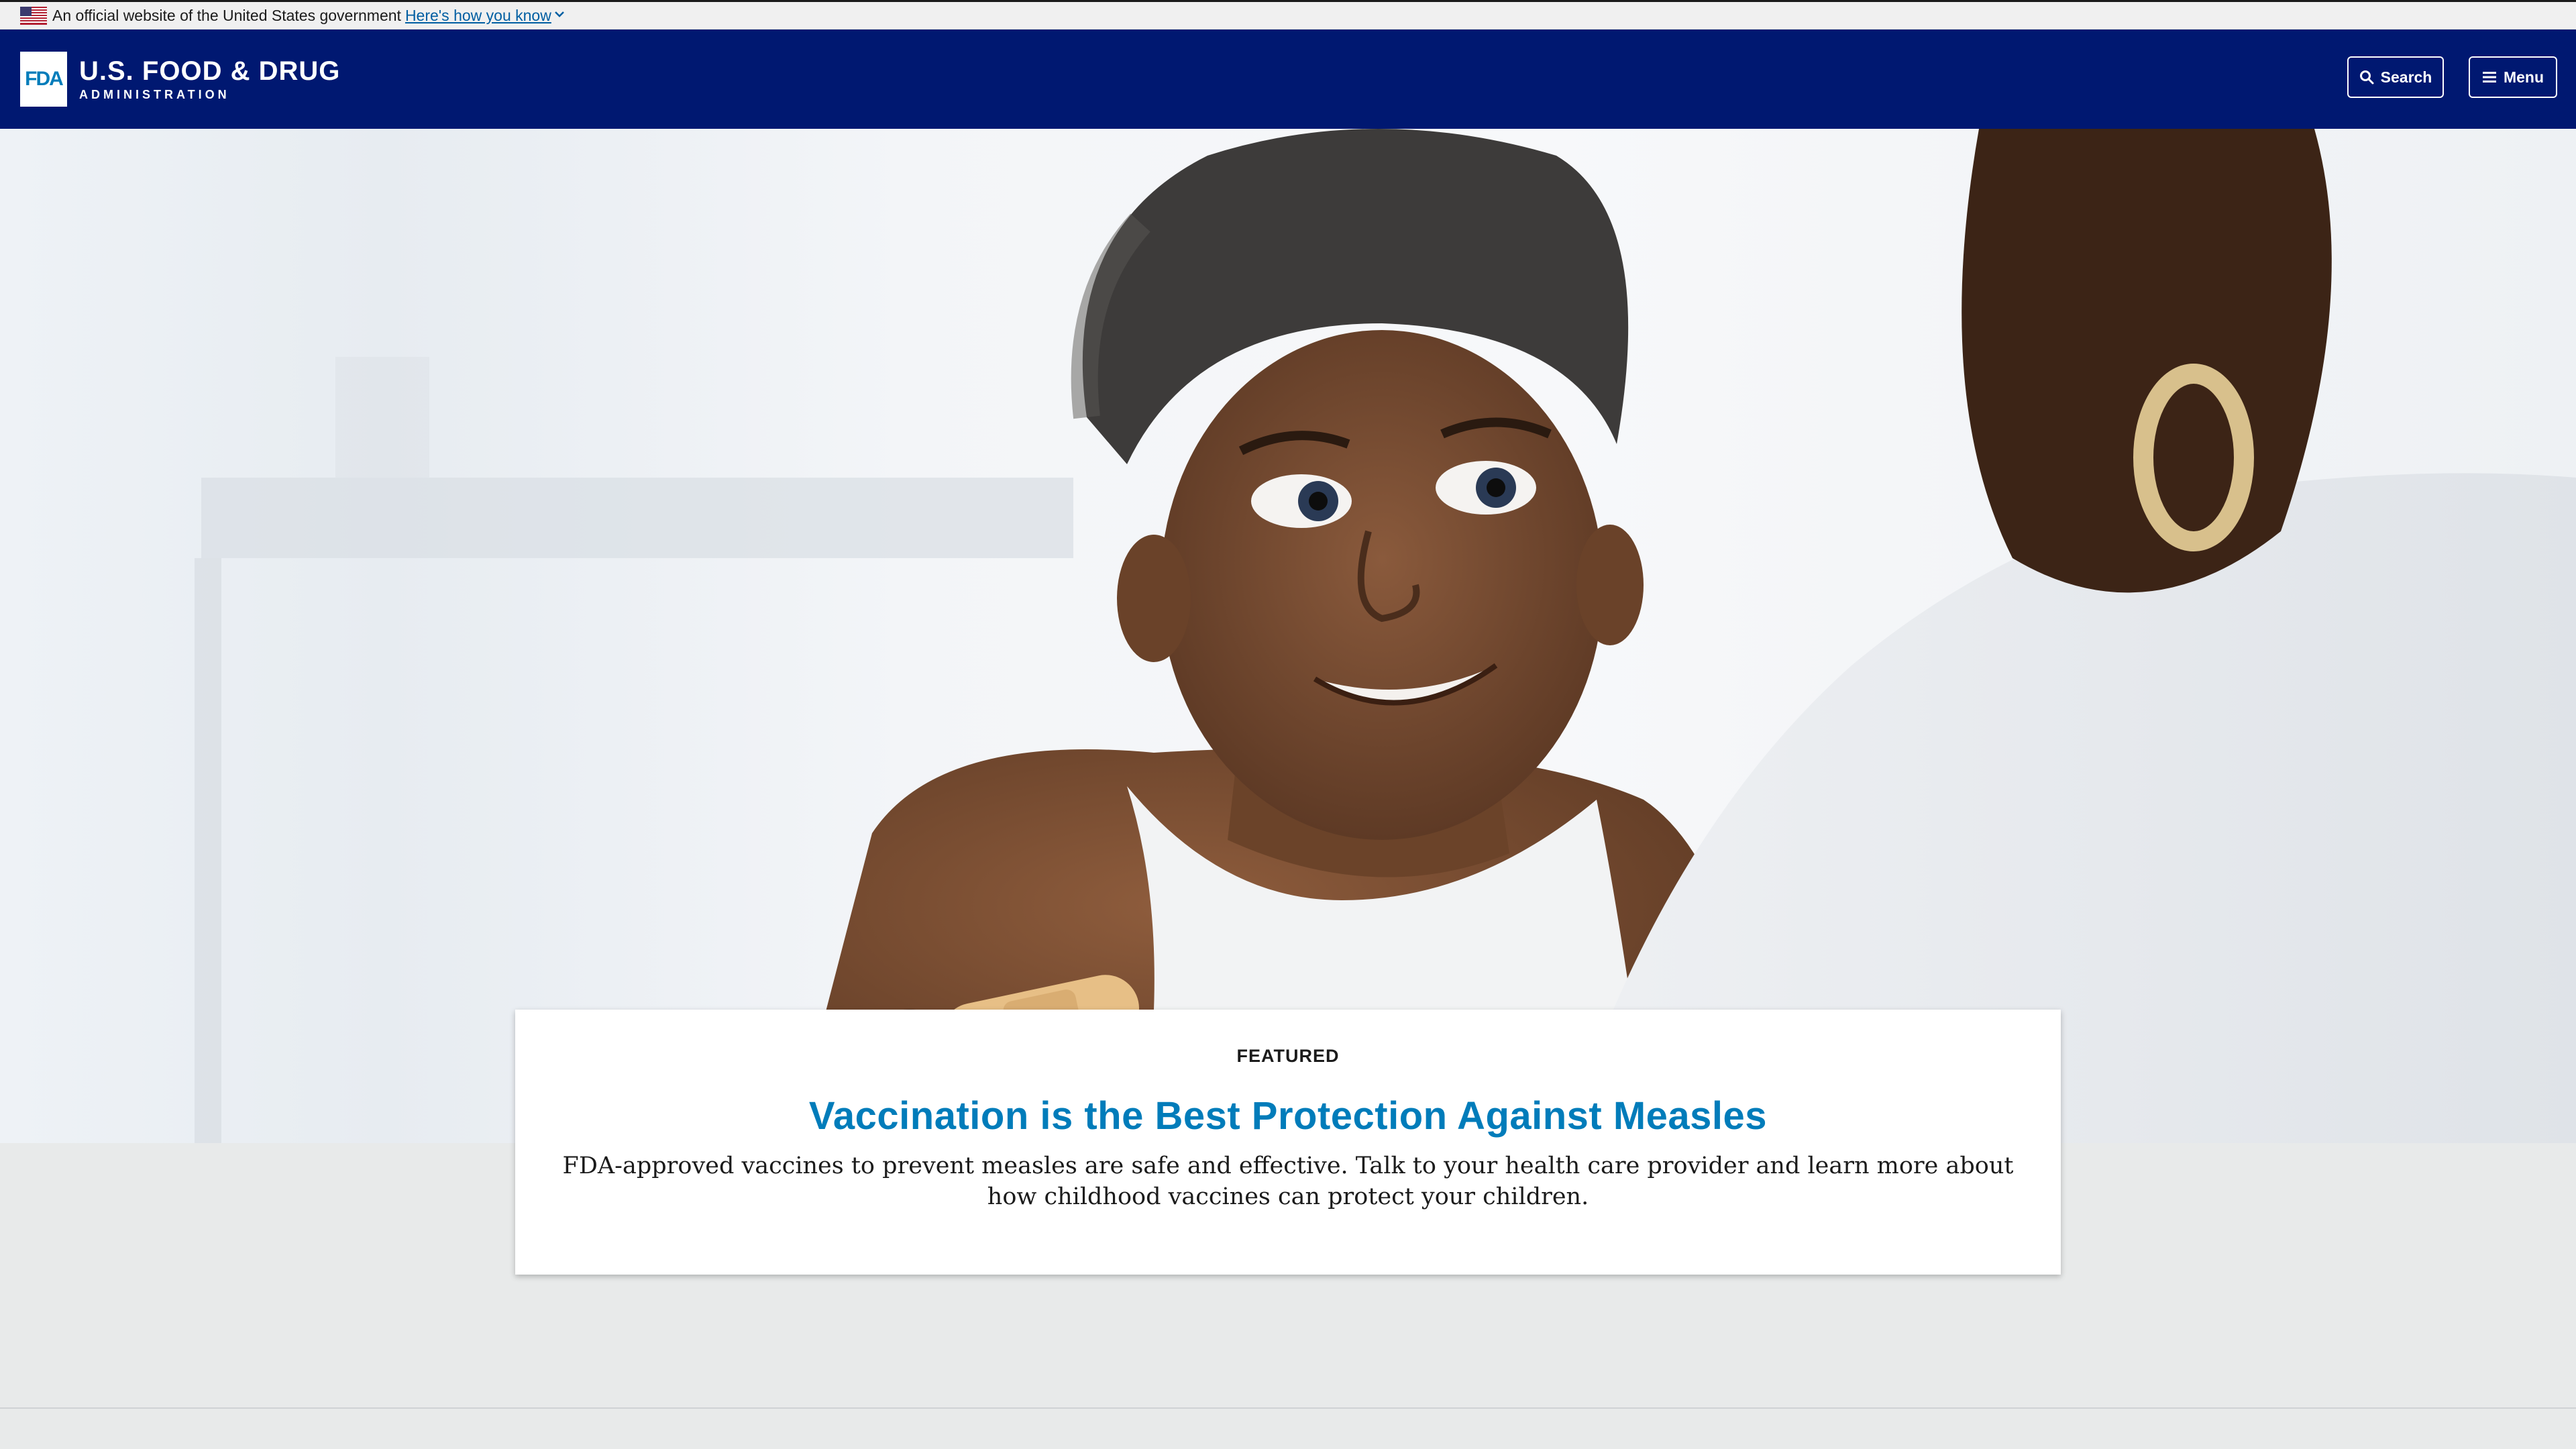 The image size is (2576, 1449). I want to click on agency-name: U.S. FOOD & DRUG ADMINISTRATION, so click(209, 79).